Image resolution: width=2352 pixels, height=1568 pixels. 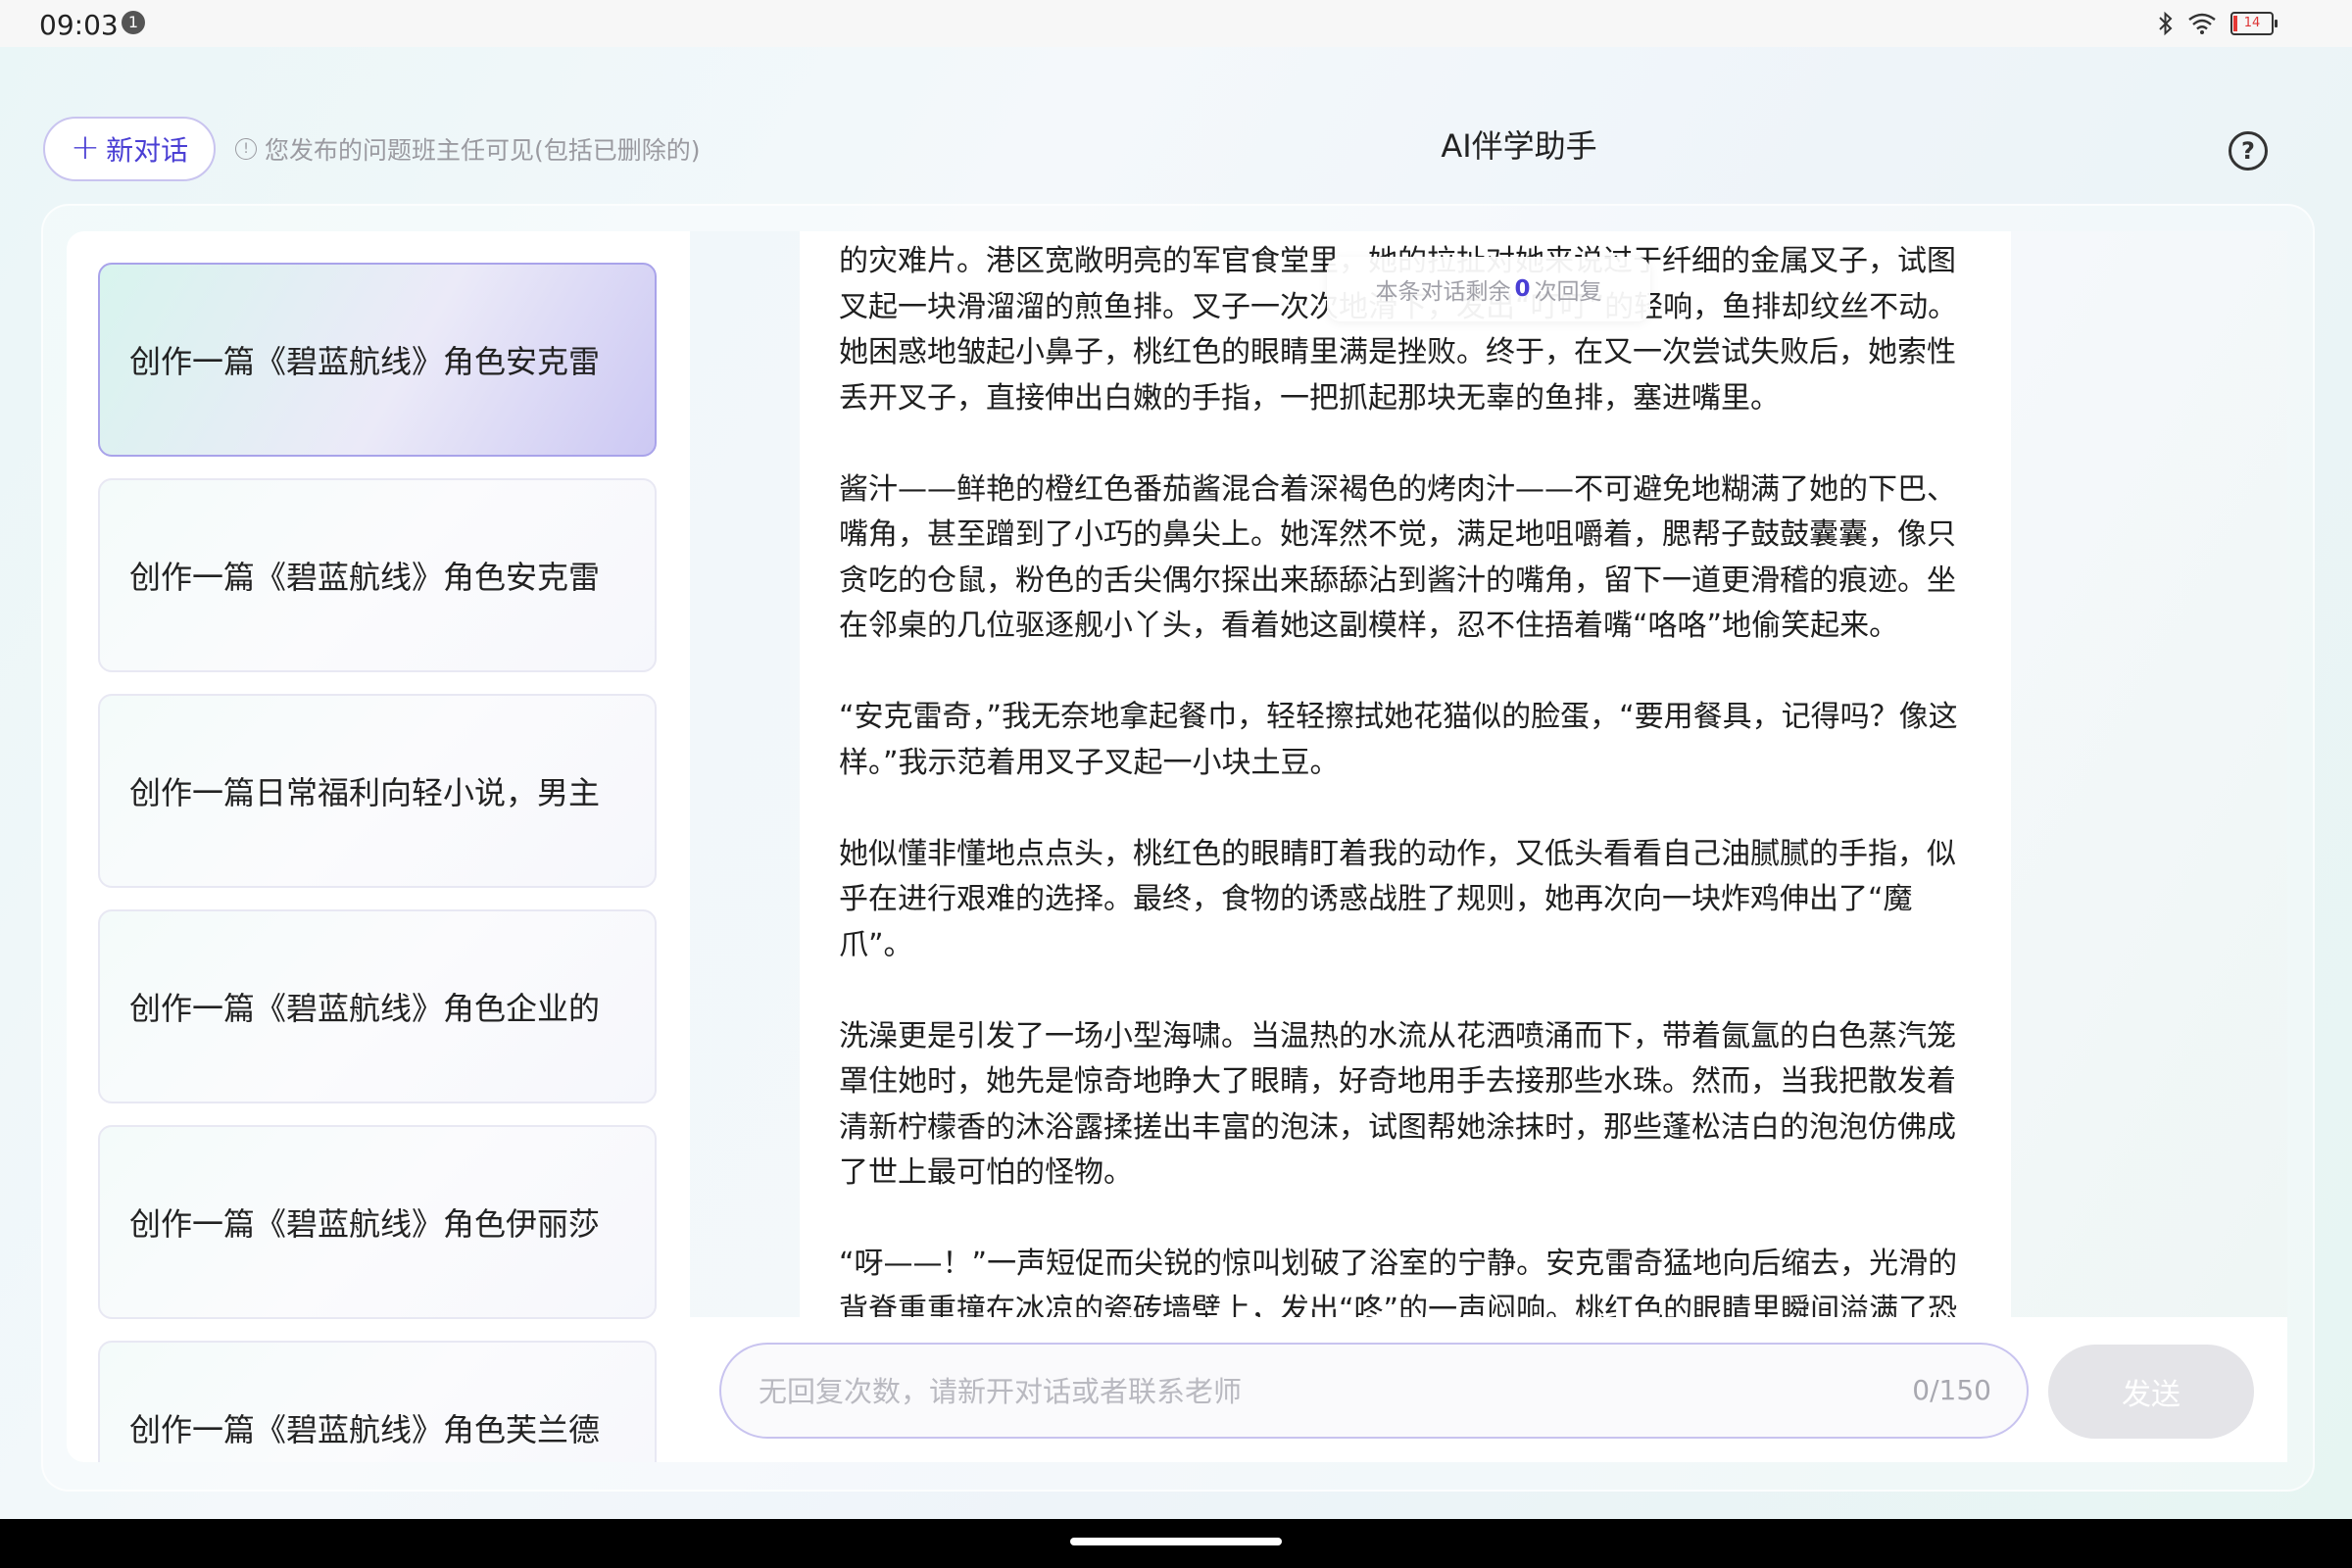 What do you see at coordinates (1443, 292) in the screenshot?
I see `tip-prefix: 本条对话剩余` at bounding box center [1443, 292].